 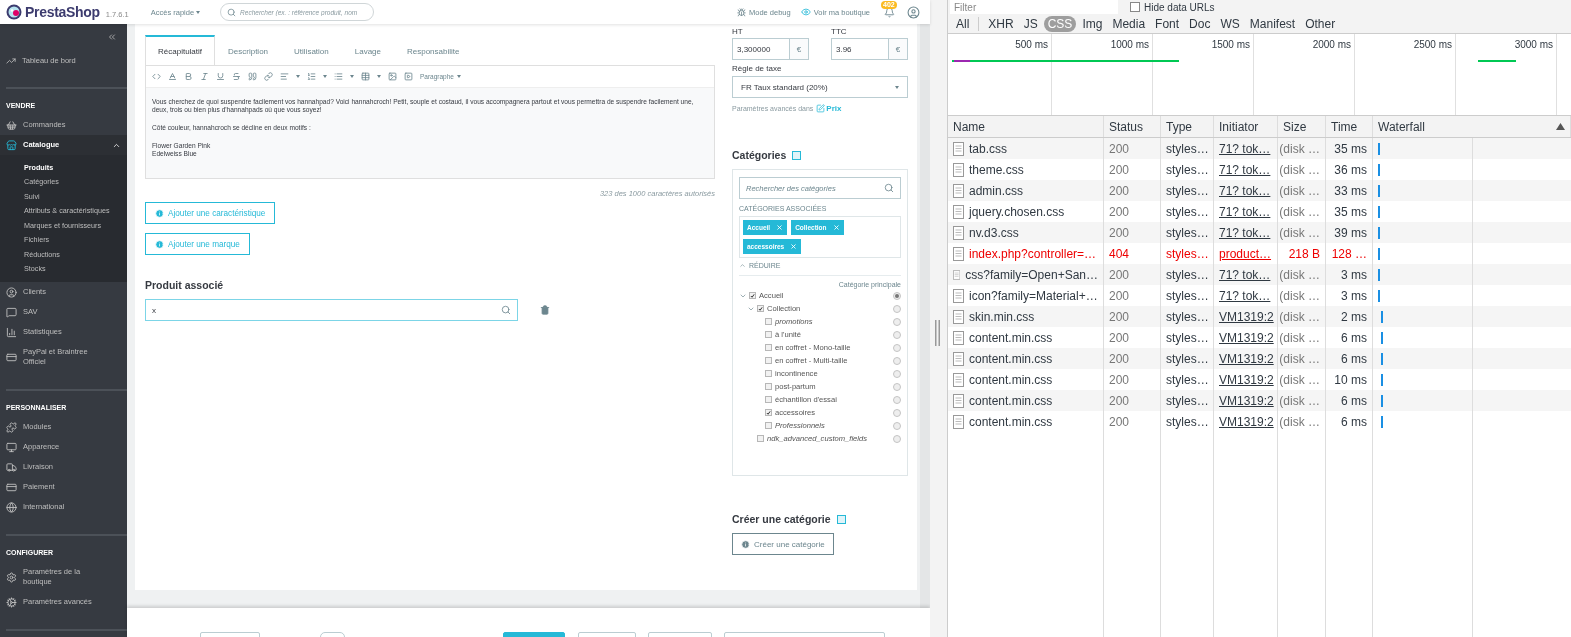 I want to click on code-icon, so click(x=156, y=76).